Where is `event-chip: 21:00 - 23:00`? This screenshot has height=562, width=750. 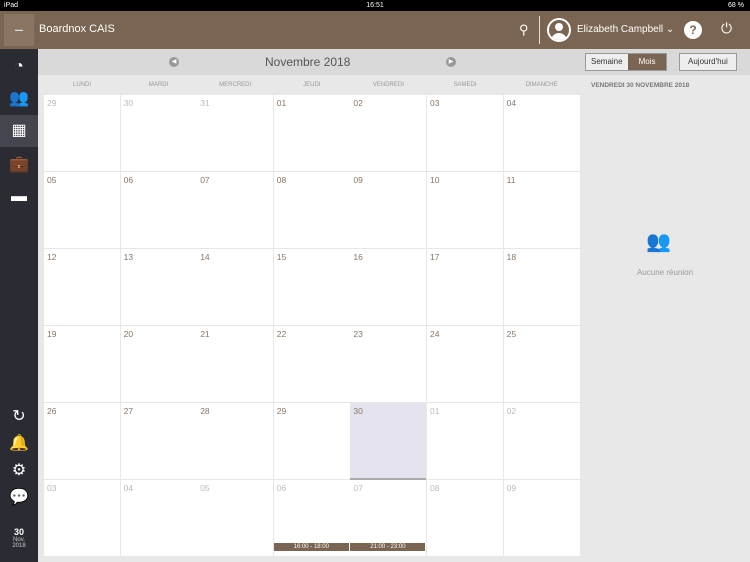
event-chip: 21:00 - 23:00 is located at coordinates (388, 547).